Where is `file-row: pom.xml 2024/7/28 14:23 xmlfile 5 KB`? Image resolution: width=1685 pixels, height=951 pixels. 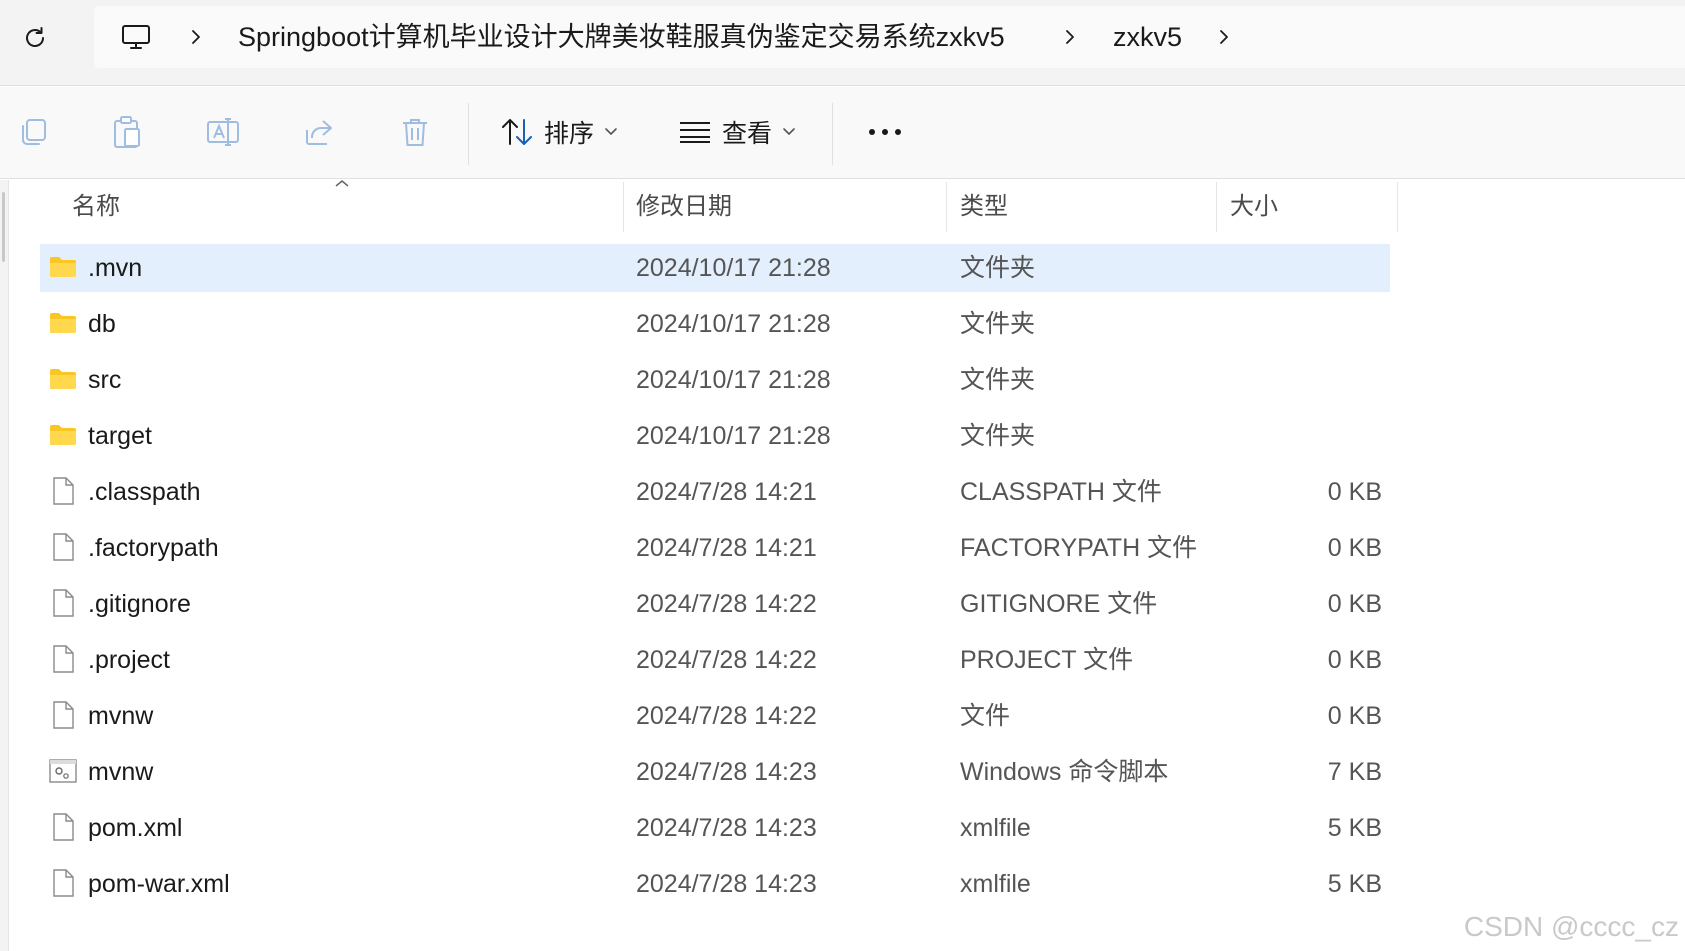 file-row: pom.xml 2024/7/28 14:23 xmlfile 5 KB is located at coordinates (715, 828).